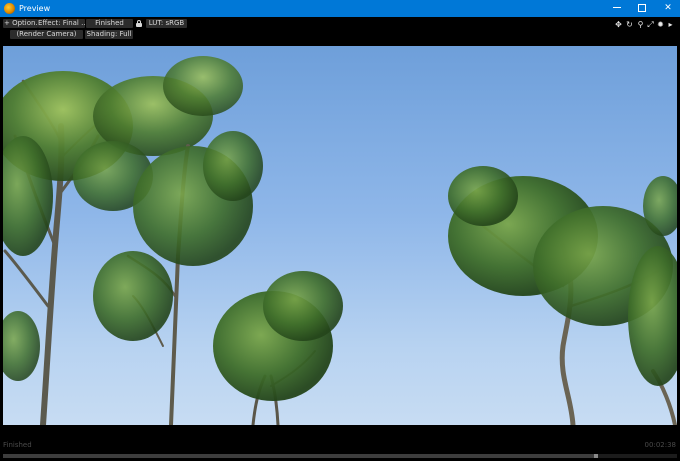 The width and height of the screenshot is (680, 461). What do you see at coordinates (650, 24) in the screenshot?
I see `fit-icon: ⤢` at bounding box center [650, 24].